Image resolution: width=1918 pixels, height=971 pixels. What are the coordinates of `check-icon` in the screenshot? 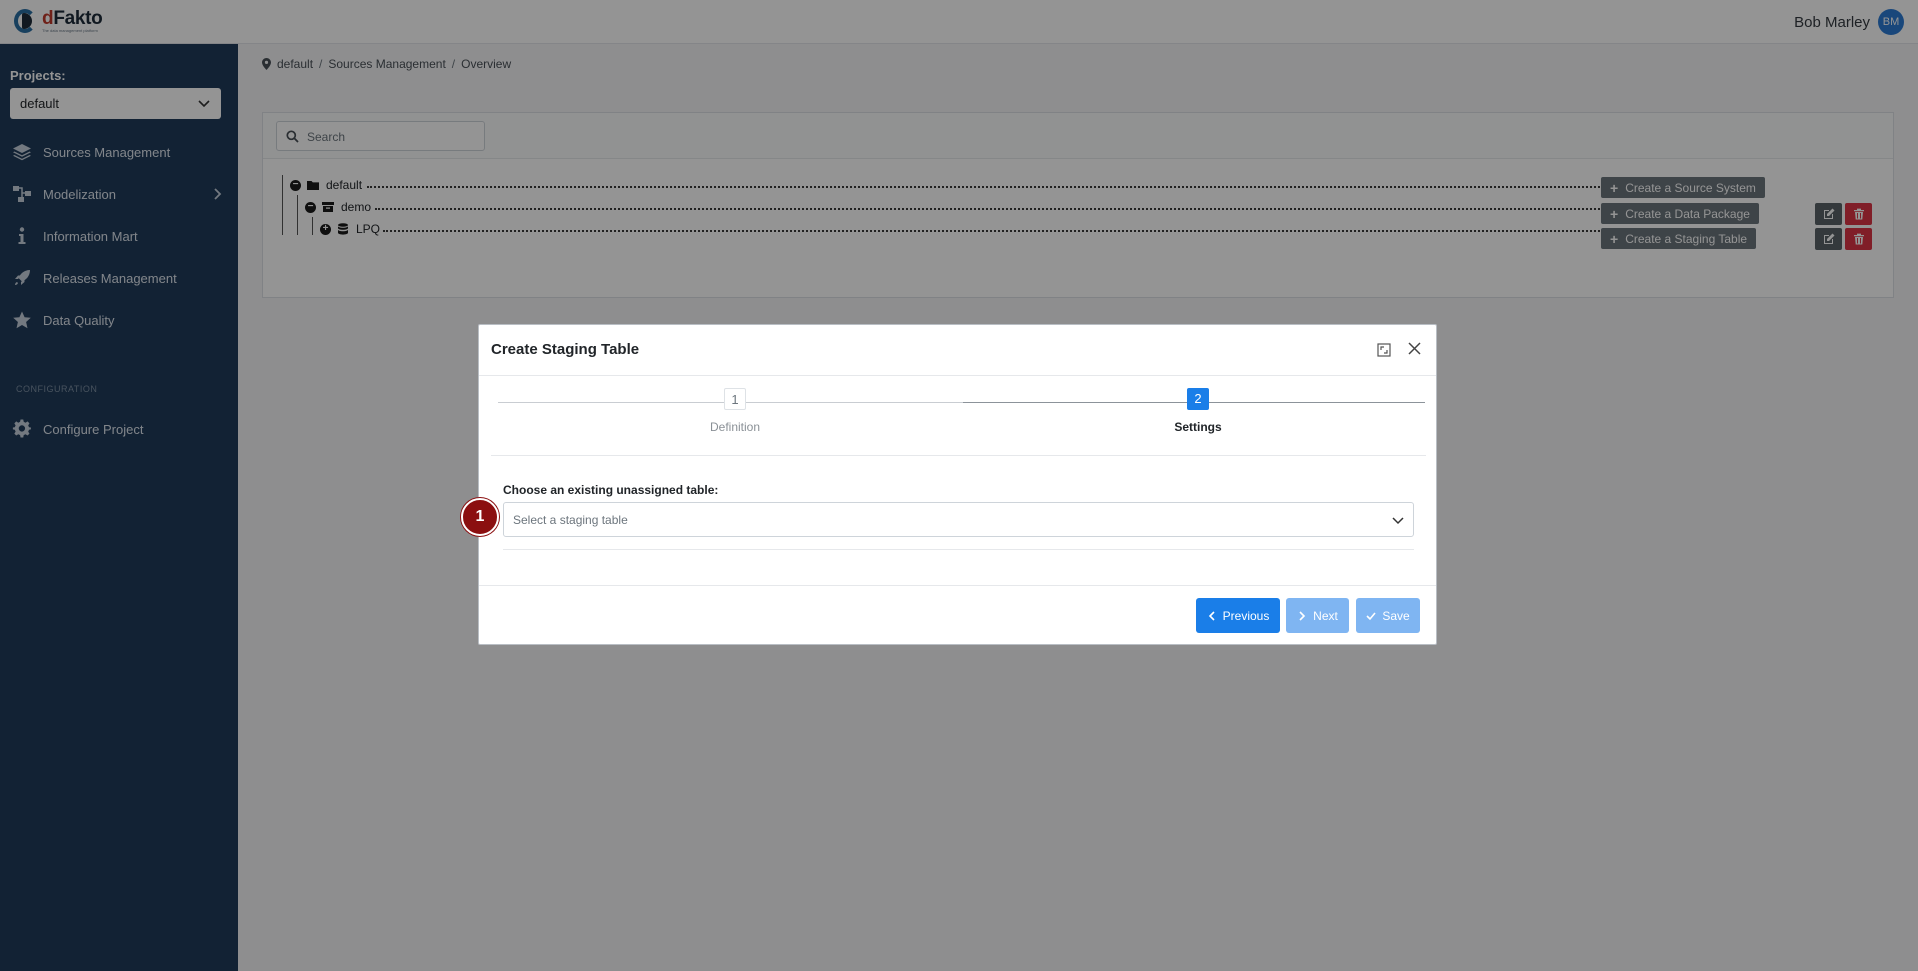 It's located at (1371, 615).